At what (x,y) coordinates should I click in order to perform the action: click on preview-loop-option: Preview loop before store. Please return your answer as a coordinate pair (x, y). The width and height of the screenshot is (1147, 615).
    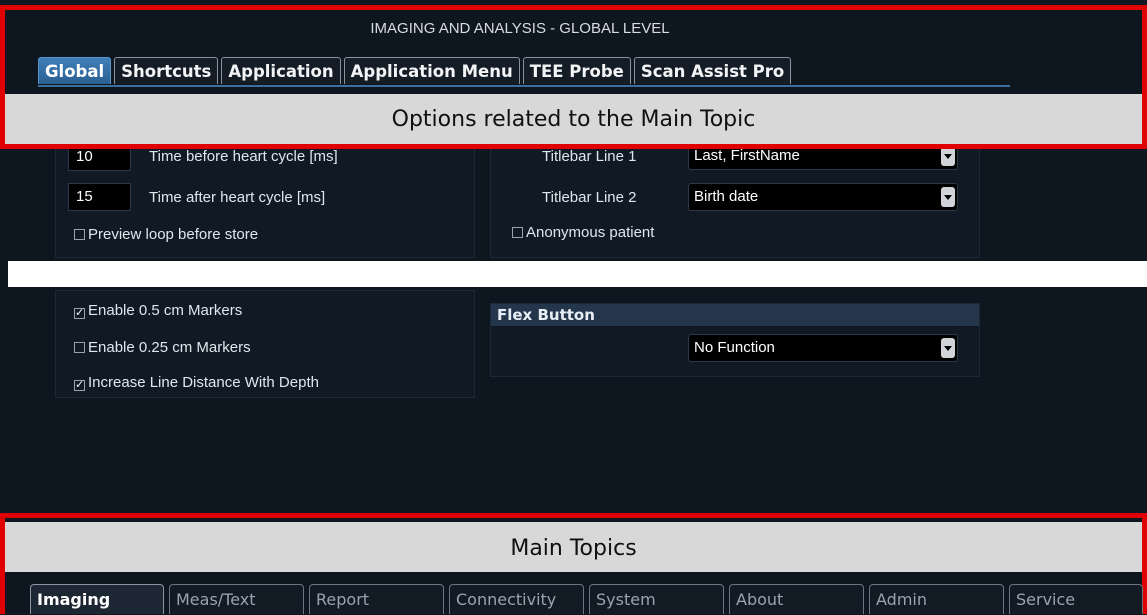
    Looking at the image, I should click on (166, 234).